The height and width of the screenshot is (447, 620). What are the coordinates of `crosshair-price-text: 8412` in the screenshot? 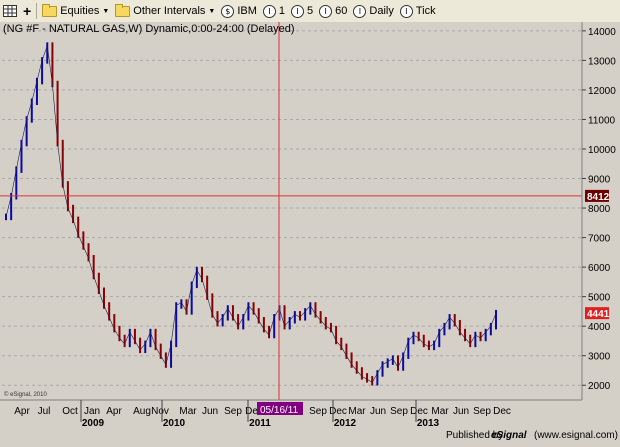 It's located at (598, 197).